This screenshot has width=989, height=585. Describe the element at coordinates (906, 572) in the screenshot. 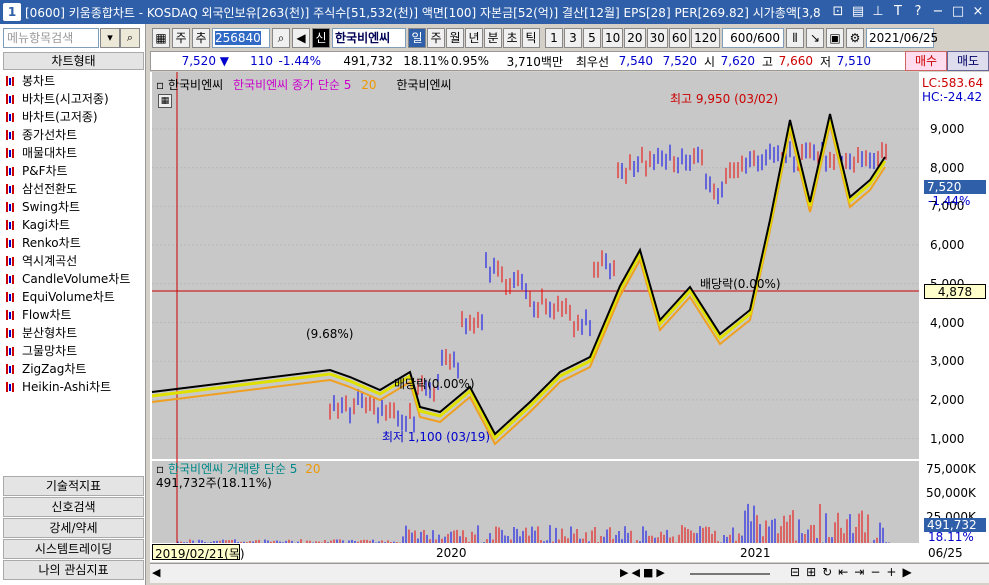

I see `scroll-right-icon: ▶` at that location.